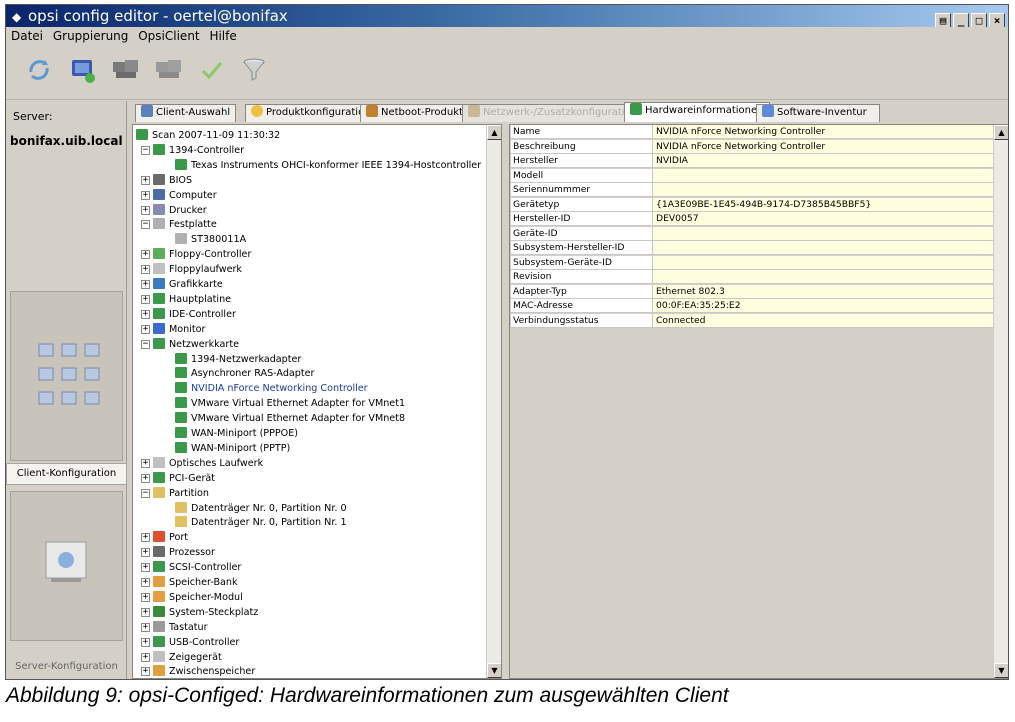 The height and width of the screenshot is (722, 1015). Describe the element at coordinates (178, 478) in the screenshot. I see `tree-node: + PCI-Gerät` at that location.